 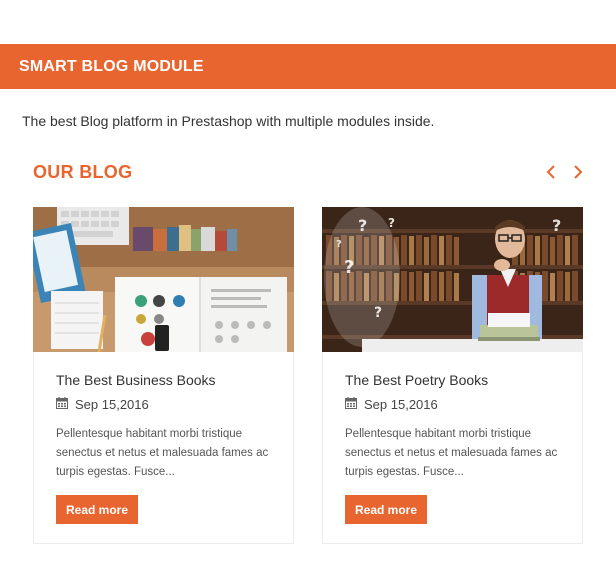 I want to click on blog-post-image, so click(x=163, y=279).